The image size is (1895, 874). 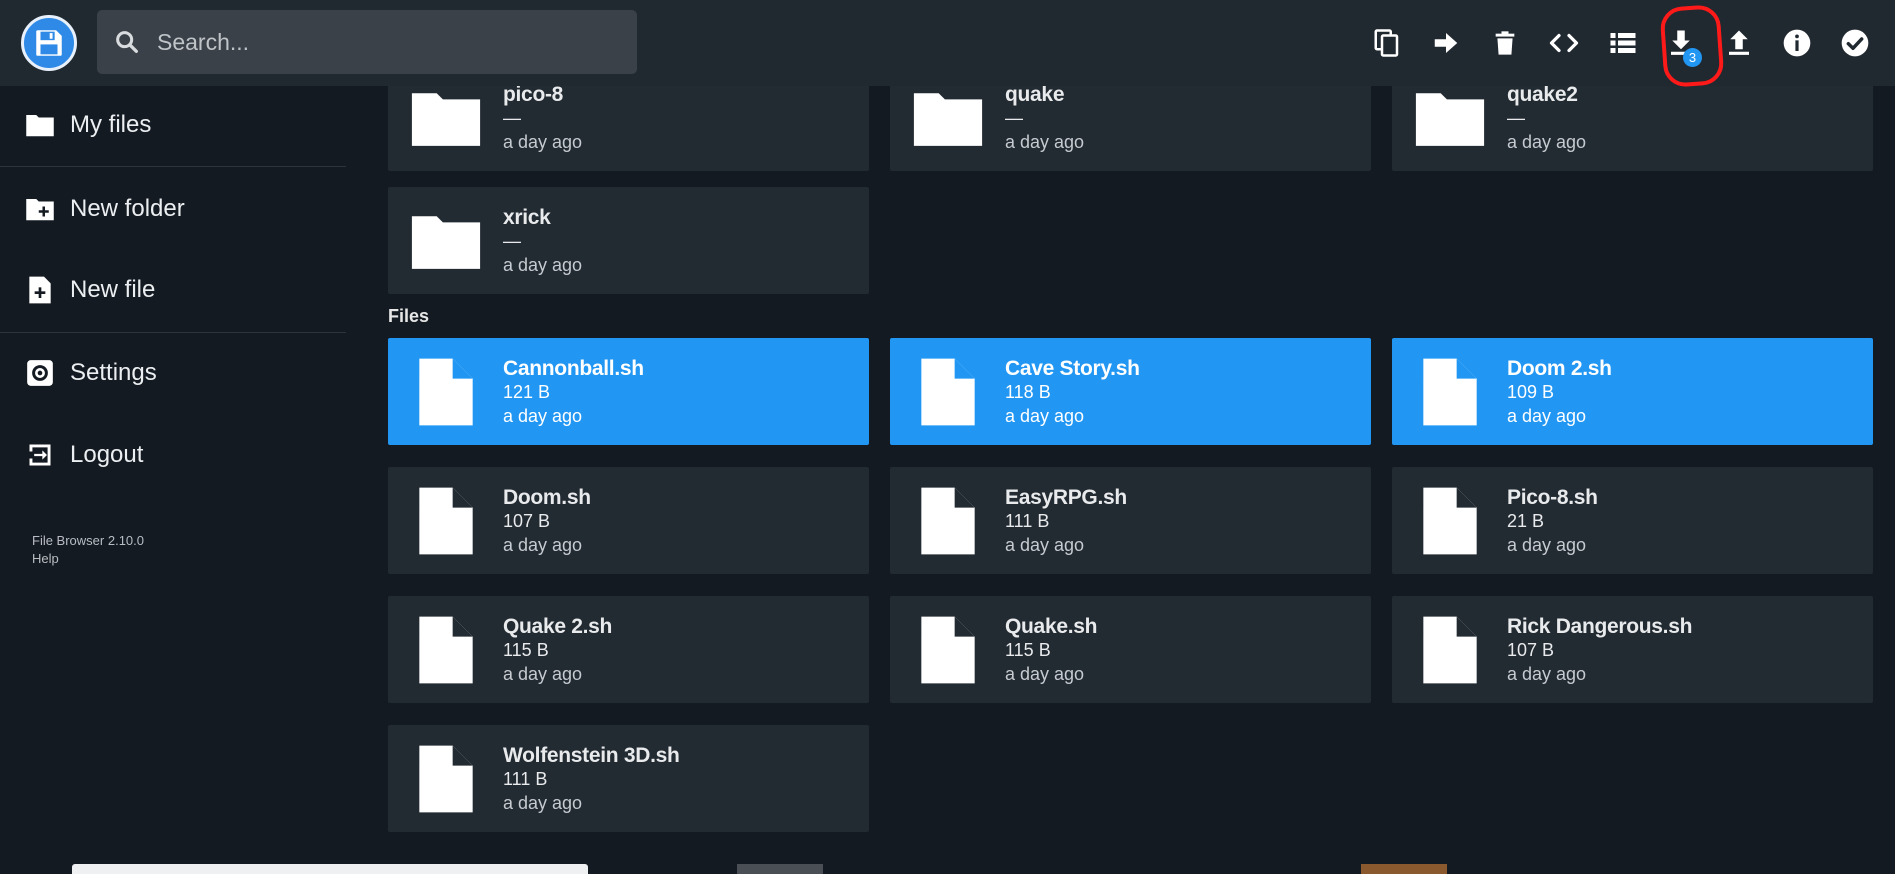 I want to click on file-item: Pico-8.sh 21 B a day ago, so click(x=1632, y=520).